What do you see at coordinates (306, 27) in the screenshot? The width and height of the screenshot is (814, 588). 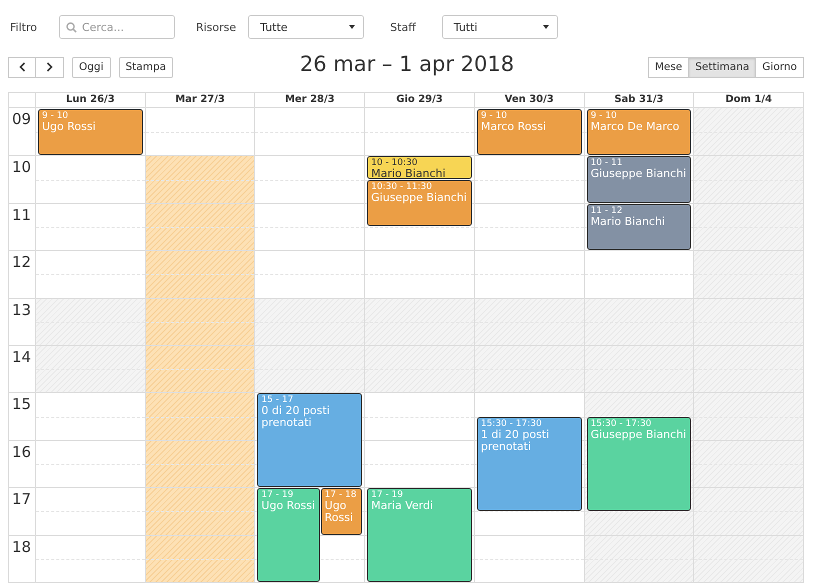 I see `resources-dropdown: Tutte` at bounding box center [306, 27].